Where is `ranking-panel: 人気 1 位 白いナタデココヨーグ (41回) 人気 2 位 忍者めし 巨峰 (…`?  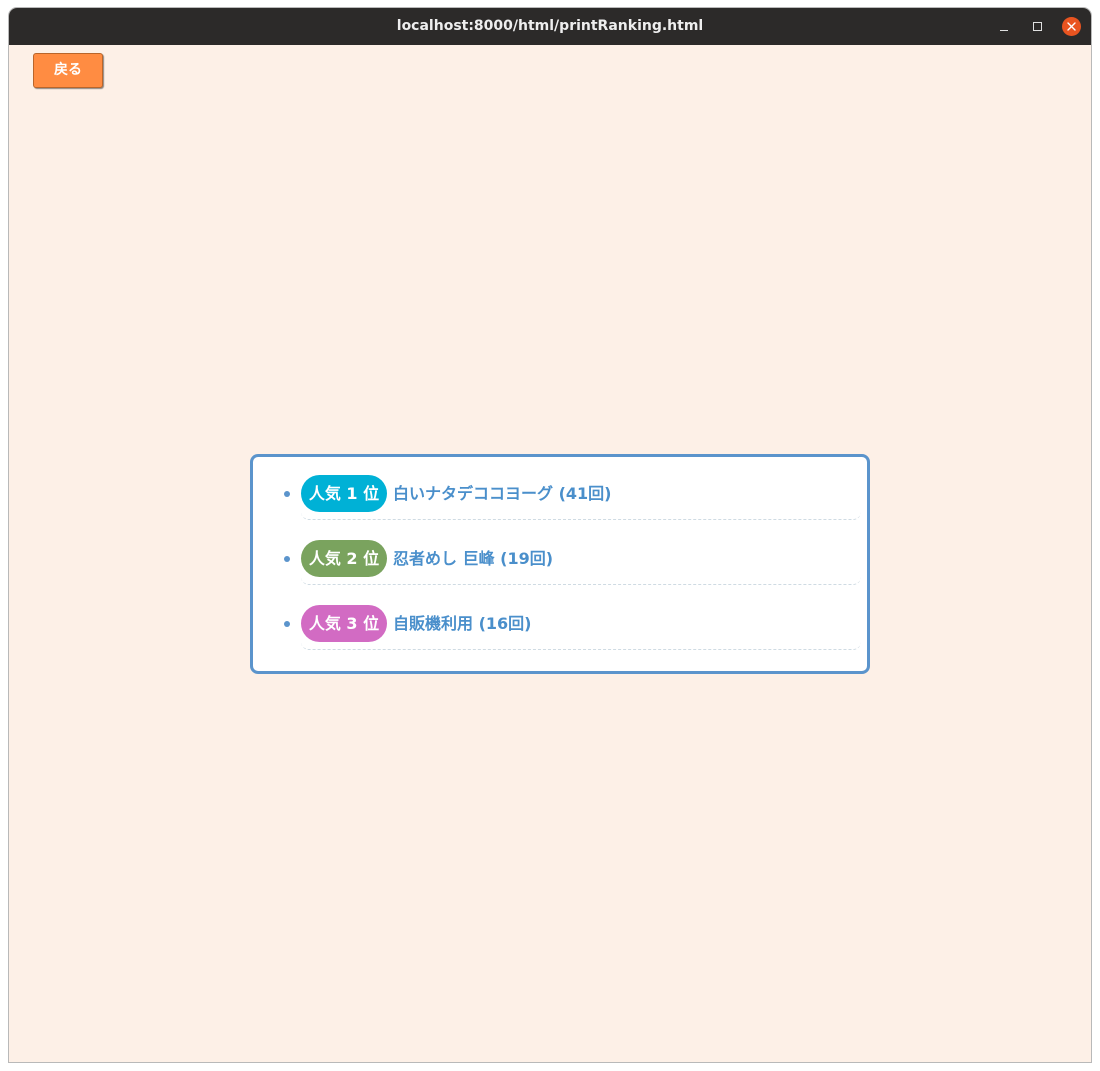
ranking-panel: 人気 1 位 白いナタデココヨーグ (41回) 人気 2 位 忍者めし 巨峰 (… is located at coordinates (560, 564).